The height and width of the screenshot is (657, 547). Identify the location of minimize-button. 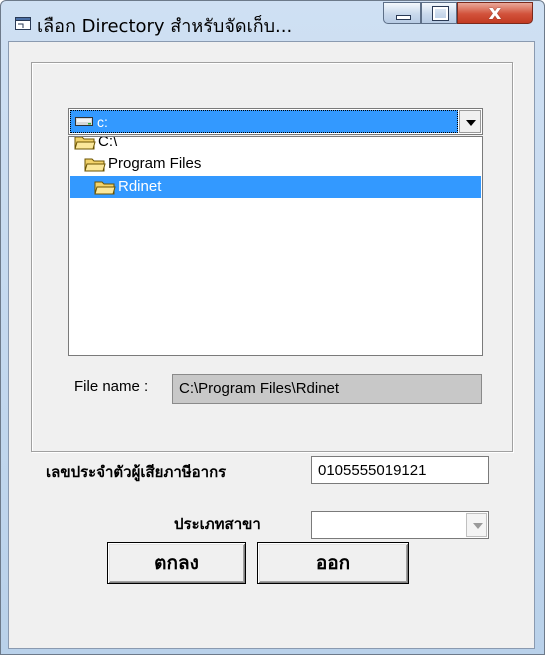
(402, 13).